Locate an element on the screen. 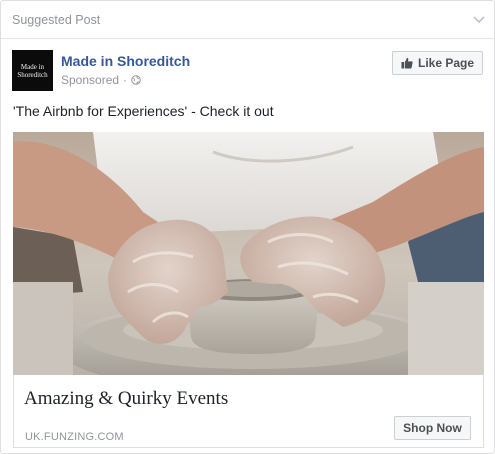  shop-now-button: Shop Now is located at coordinates (432, 428).